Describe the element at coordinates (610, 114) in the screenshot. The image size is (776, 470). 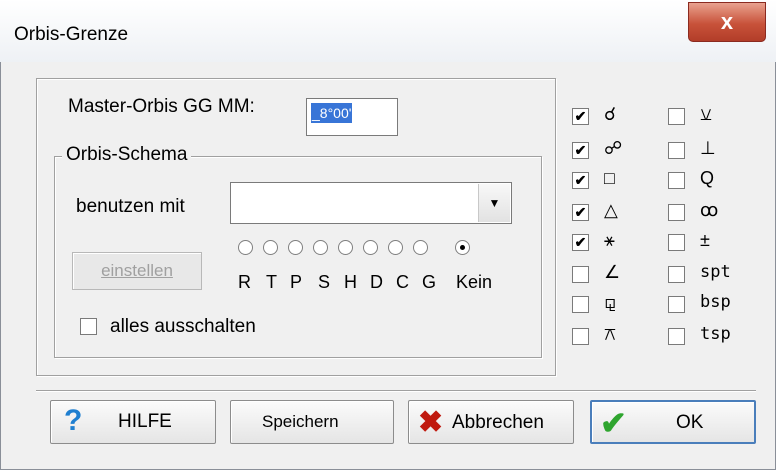
I see `aspects_left-symbol-0: ☌` at that location.